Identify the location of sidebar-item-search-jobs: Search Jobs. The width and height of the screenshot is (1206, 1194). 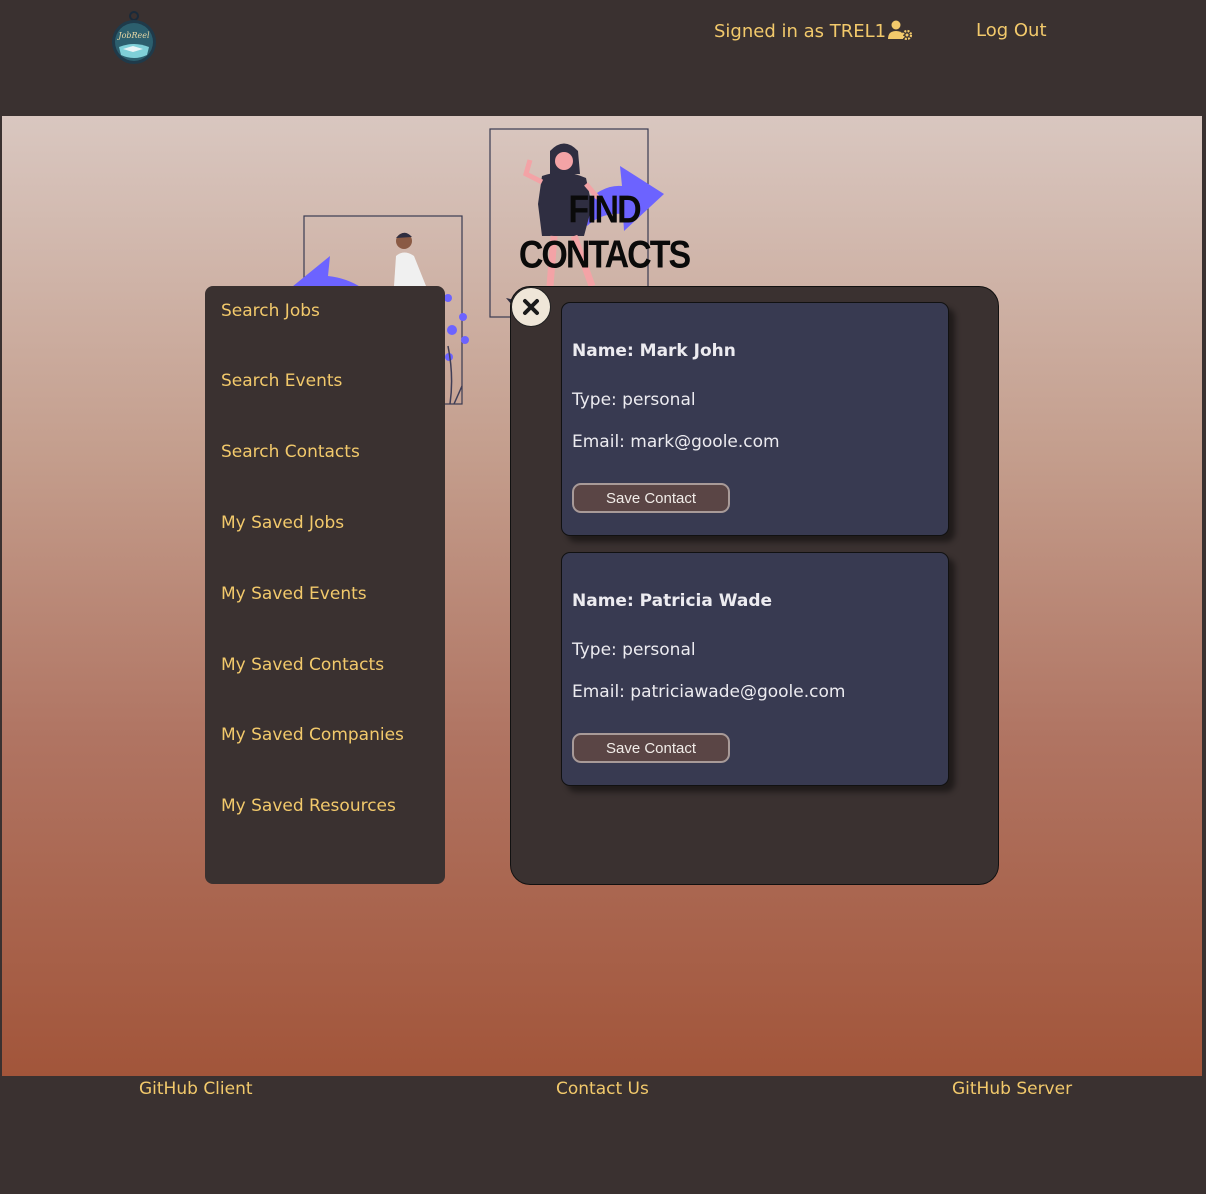
(270, 311).